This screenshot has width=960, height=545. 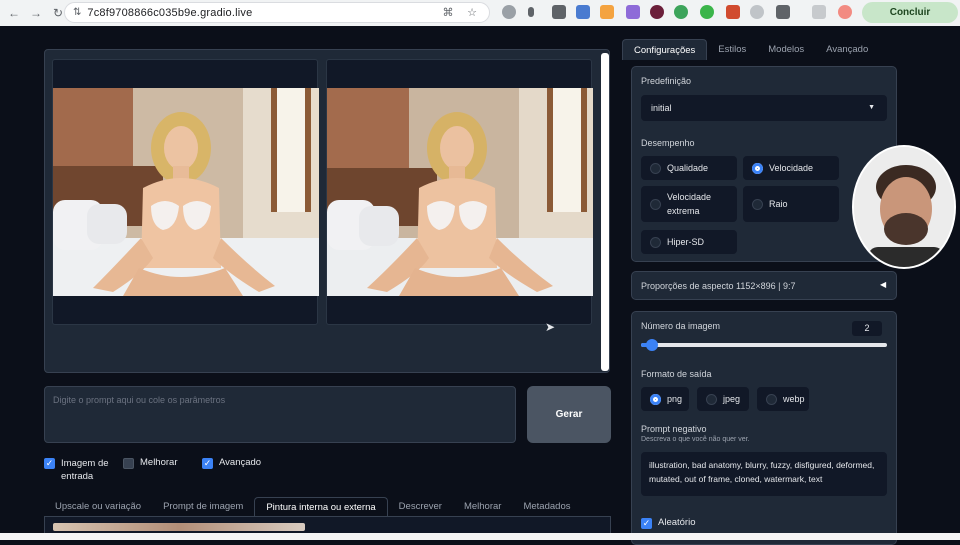 What do you see at coordinates (98, 506) in the screenshot?
I see `tab-upscale: Upscale ou variação` at bounding box center [98, 506].